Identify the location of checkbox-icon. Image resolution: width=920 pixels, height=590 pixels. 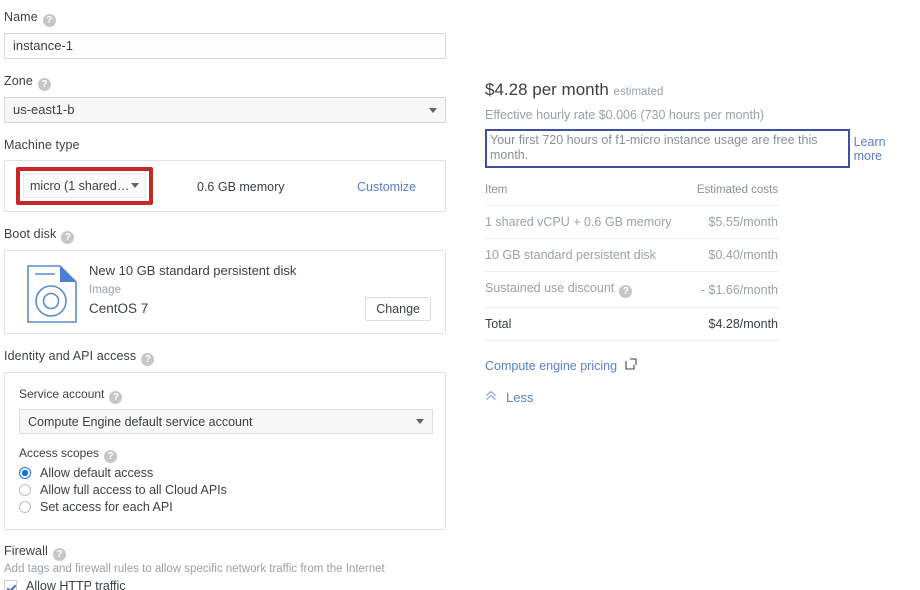
(10, 584).